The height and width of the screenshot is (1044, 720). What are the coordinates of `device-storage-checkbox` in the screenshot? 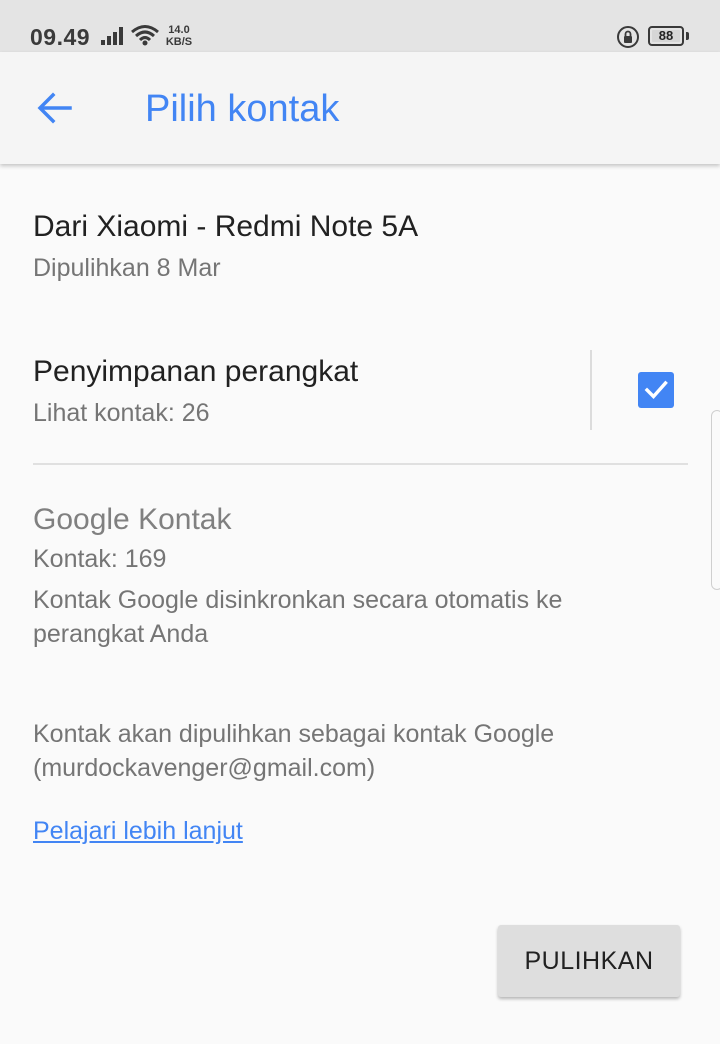 It's located at (656, 390).